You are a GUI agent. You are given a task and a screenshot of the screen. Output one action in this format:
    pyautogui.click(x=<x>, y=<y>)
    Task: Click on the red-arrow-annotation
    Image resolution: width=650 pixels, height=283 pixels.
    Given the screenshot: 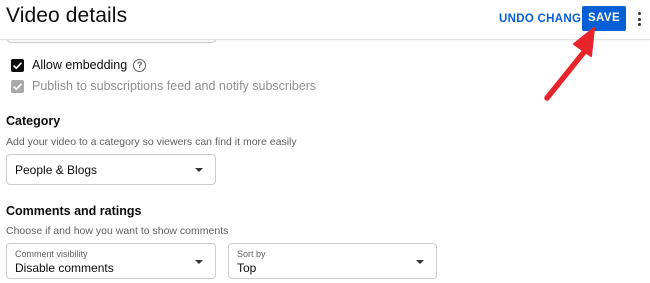 What is the action you would take?
    pyautogui.click(x=569, y=64)
    